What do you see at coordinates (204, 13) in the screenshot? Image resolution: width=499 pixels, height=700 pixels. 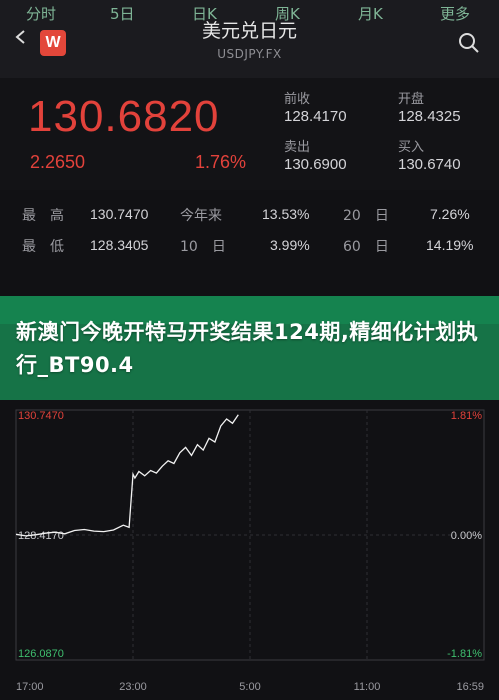 I see `tab-daily-k: 日K` at bounding box center [204, 13].